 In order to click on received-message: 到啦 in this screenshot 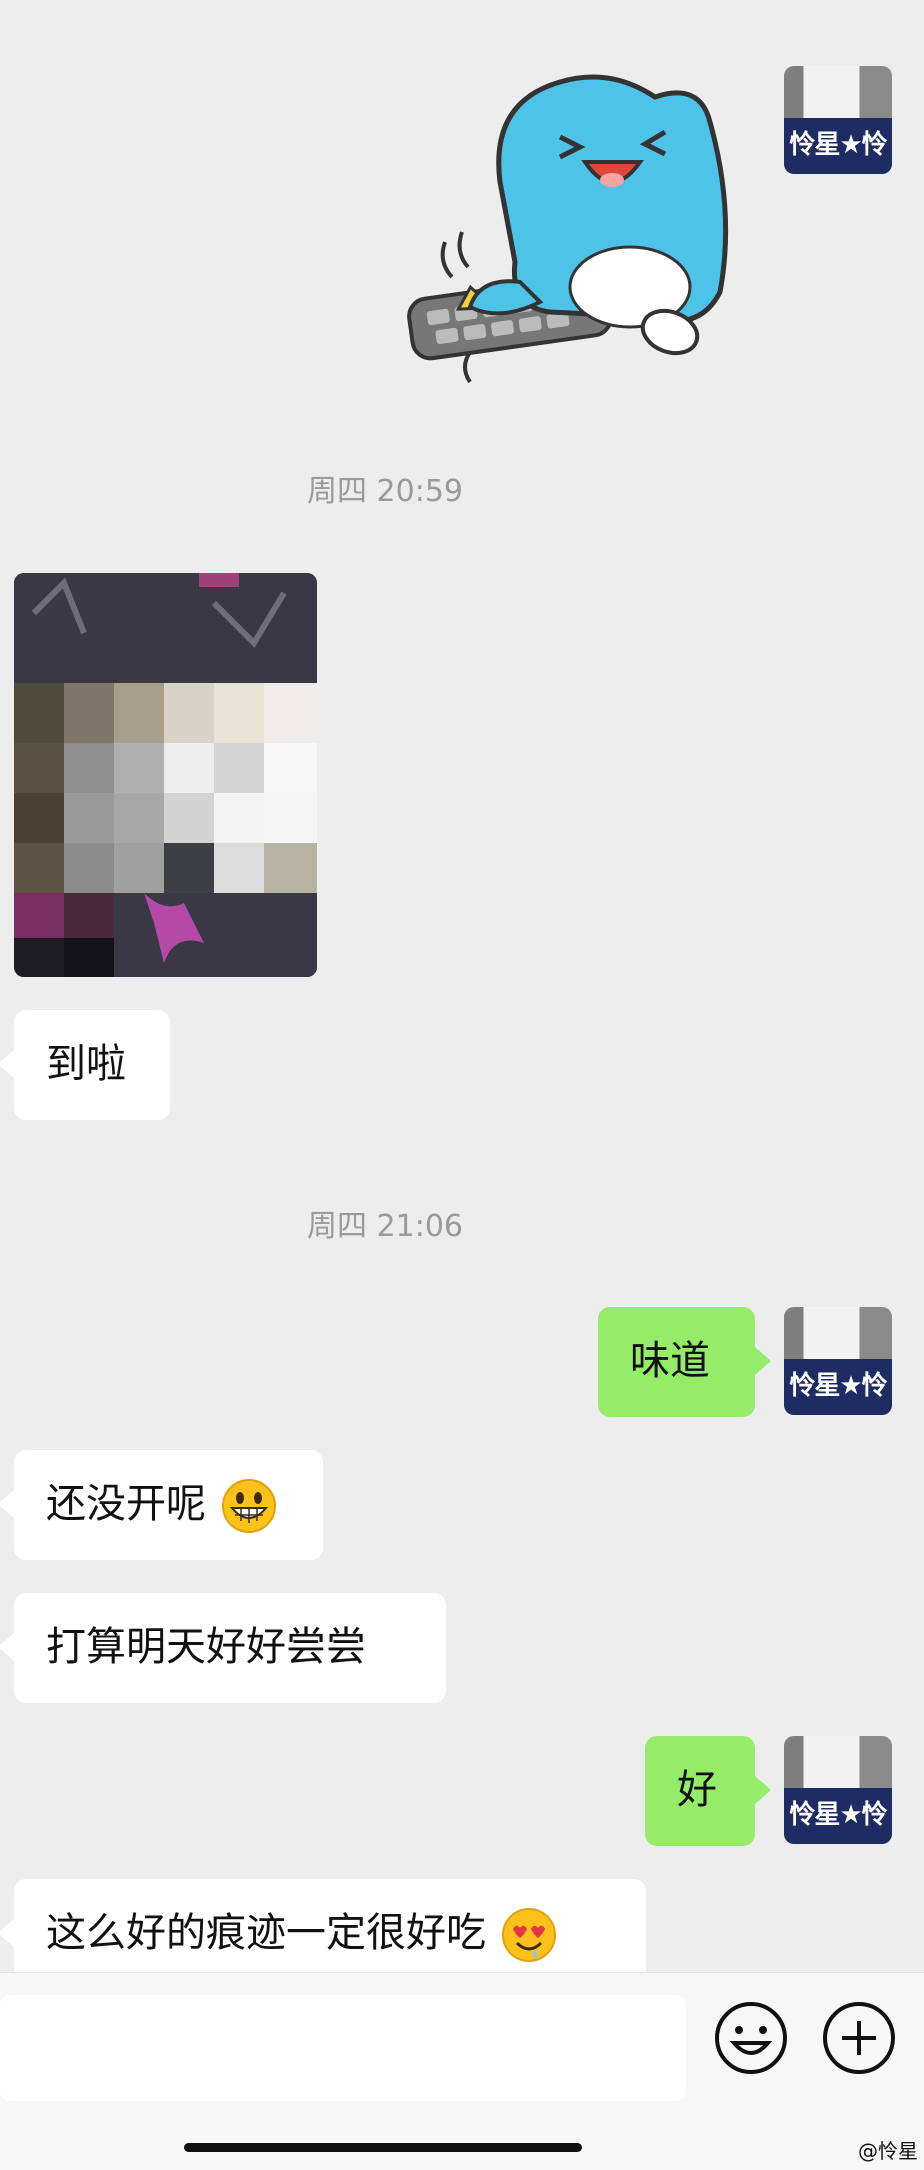, I will do `click(85, 1065)`.